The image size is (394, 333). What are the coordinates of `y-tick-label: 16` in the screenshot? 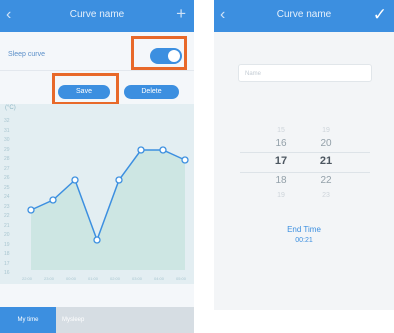 It's located at (7, 273).